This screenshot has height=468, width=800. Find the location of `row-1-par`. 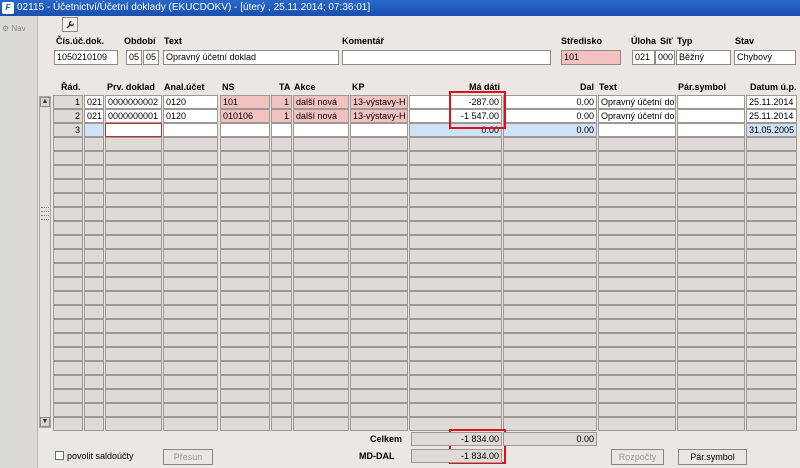

row-1-par is located at coordinates (711, 102).